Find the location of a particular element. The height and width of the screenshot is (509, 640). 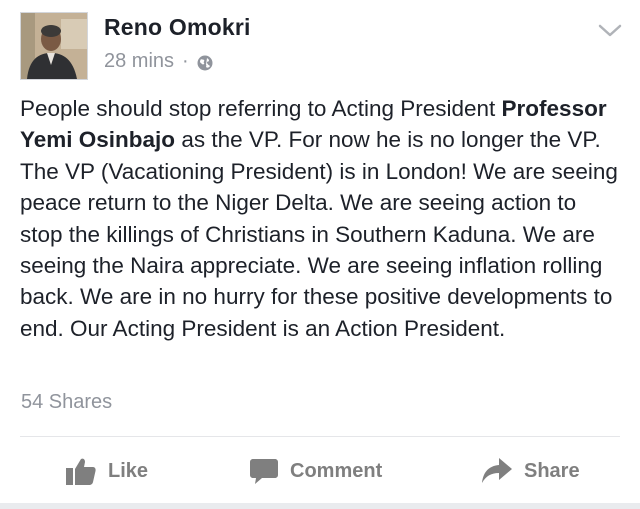

thumbs-up-icon is located at coordinates (81, 471).